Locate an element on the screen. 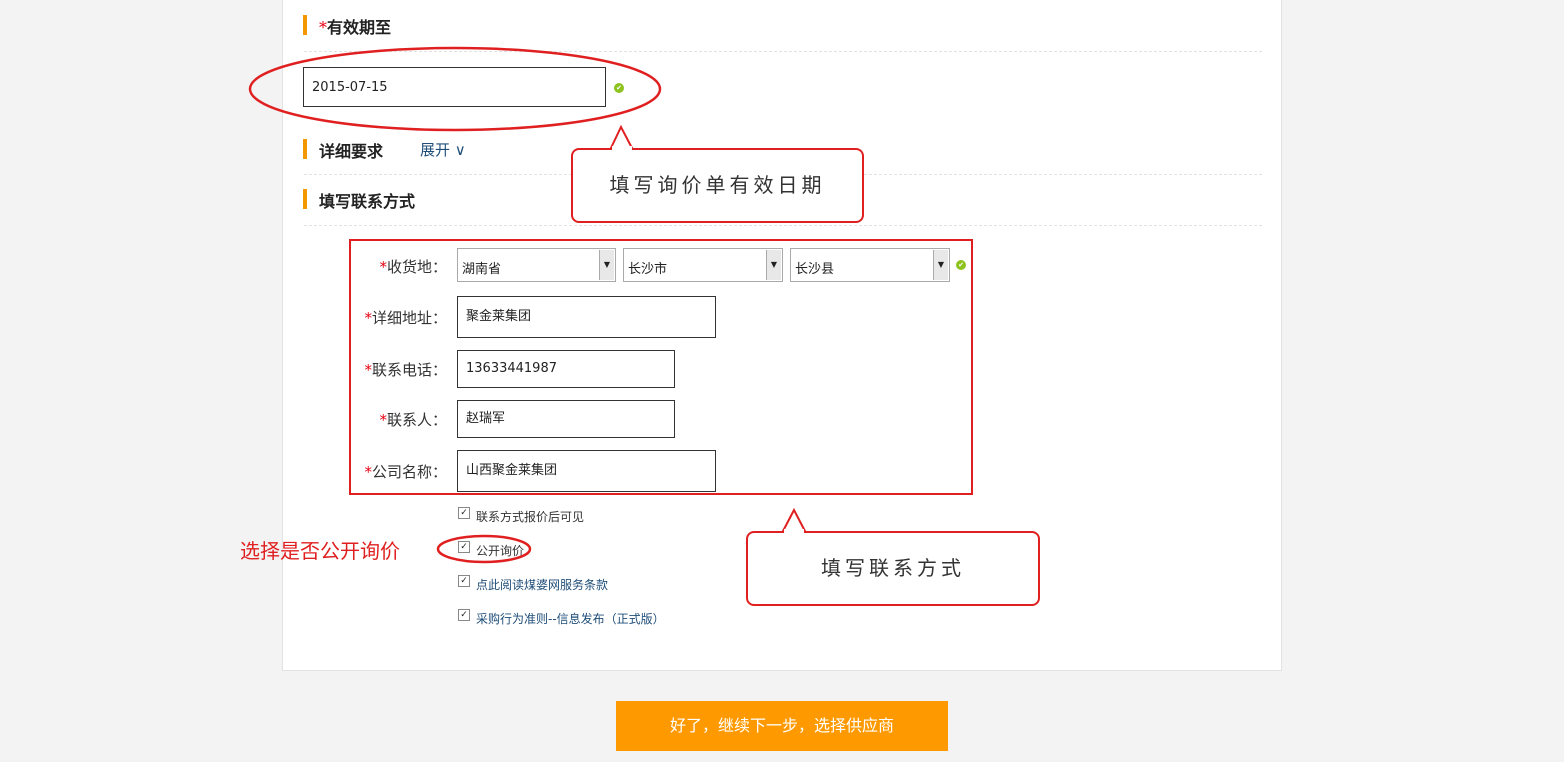 The image size is (1564, 762). guidelines-link: 采购行为准则--信息发布（正式版） is located at coordinates (570, 618).